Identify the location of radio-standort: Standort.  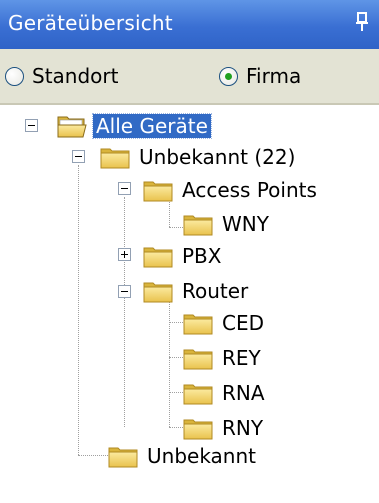
(61, 76).